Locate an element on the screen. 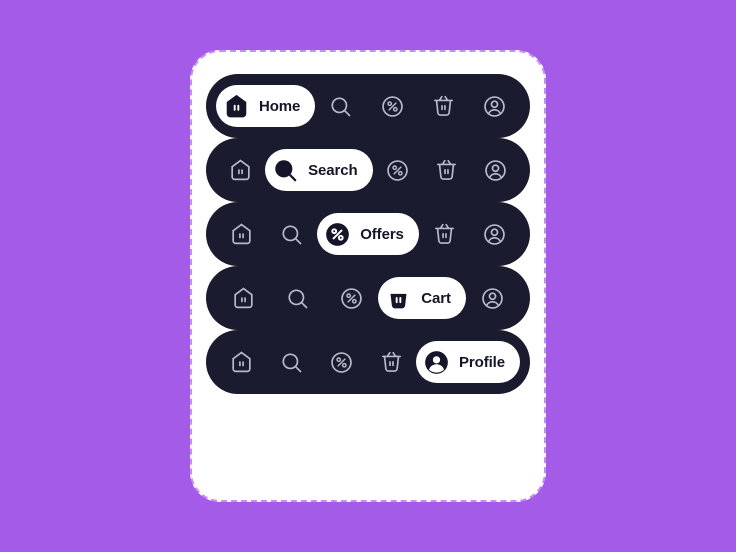  navbar-variant-home: Home is located at coordinates (368, 106).